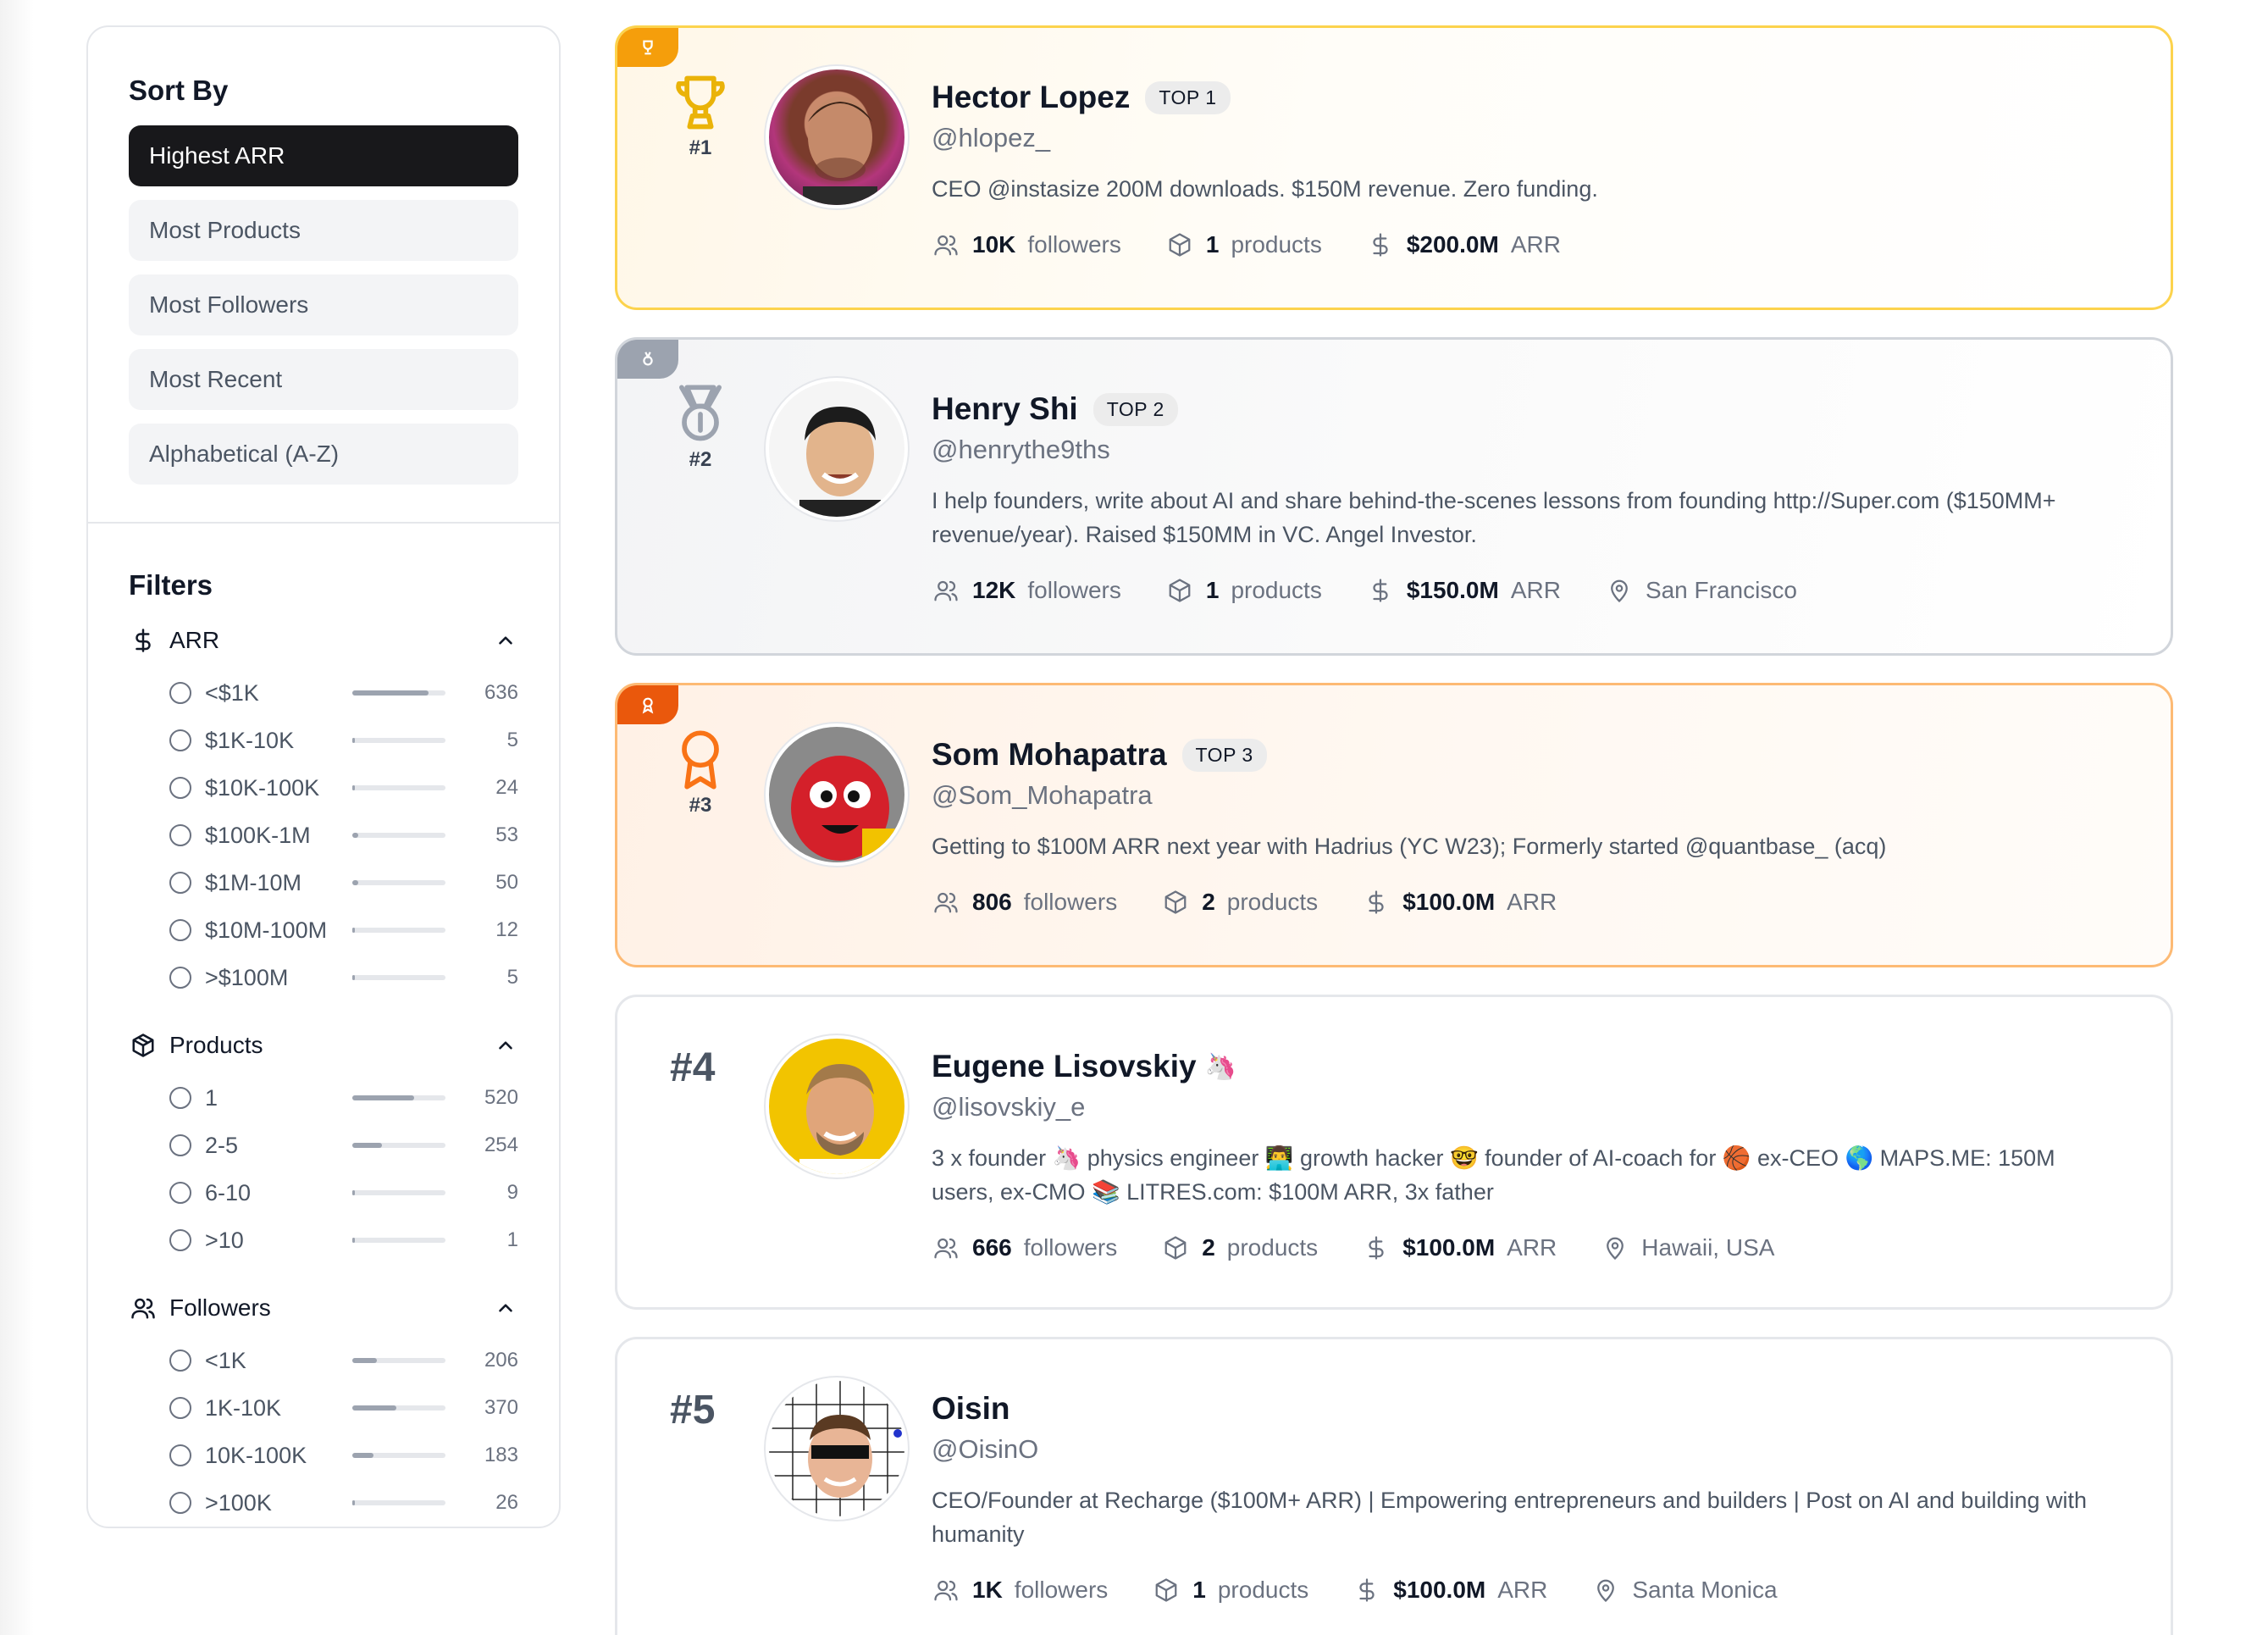 Image resolution: width=2268 pixels, height=1635 pixels. What do you see at coordinates (1209, 1248) in the screenshot?
I see `products-value: 2` at bounding box center [1209, 1248].